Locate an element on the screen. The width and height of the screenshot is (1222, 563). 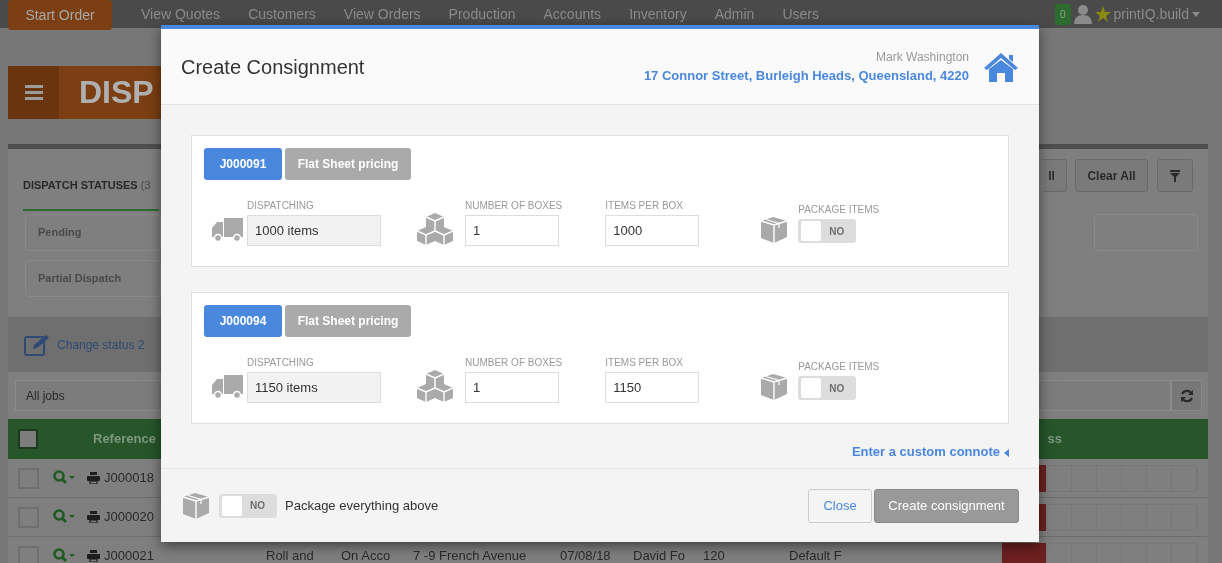
change-status-link: Change status 2 is located at coordinates (101, 344).